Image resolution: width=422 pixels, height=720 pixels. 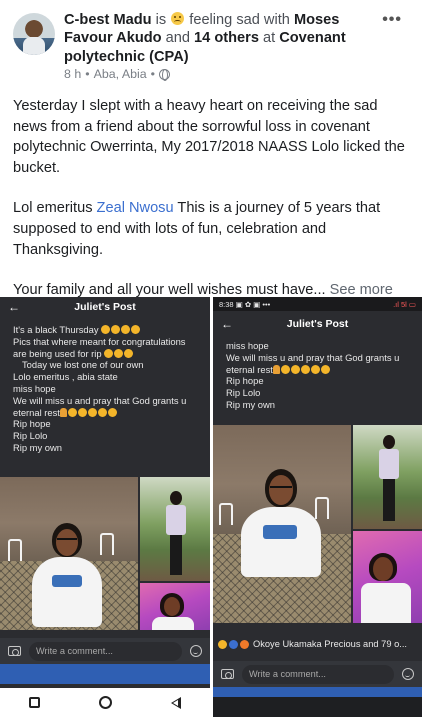 I want to click on status-time: 8:38, so click(x=226, y=304).